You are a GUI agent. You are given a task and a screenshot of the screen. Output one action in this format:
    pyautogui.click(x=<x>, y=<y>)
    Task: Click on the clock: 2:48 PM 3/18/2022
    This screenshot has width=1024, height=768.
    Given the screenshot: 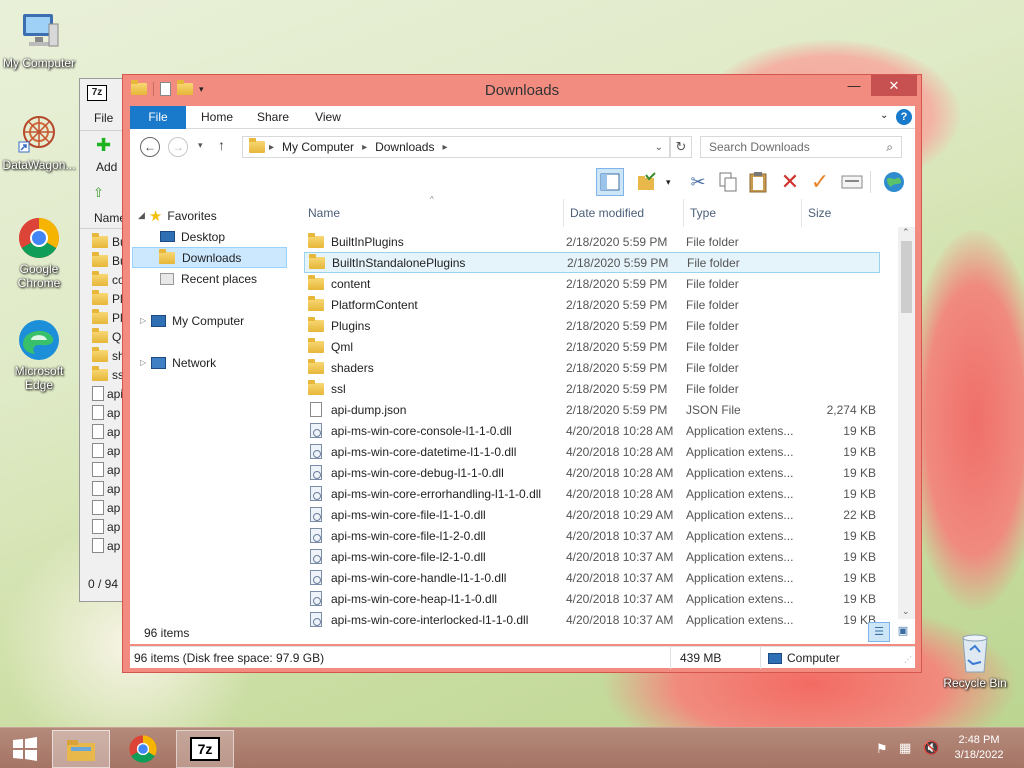 What is the action you would take?
    pyautogui.click(x=979, y=748)
    